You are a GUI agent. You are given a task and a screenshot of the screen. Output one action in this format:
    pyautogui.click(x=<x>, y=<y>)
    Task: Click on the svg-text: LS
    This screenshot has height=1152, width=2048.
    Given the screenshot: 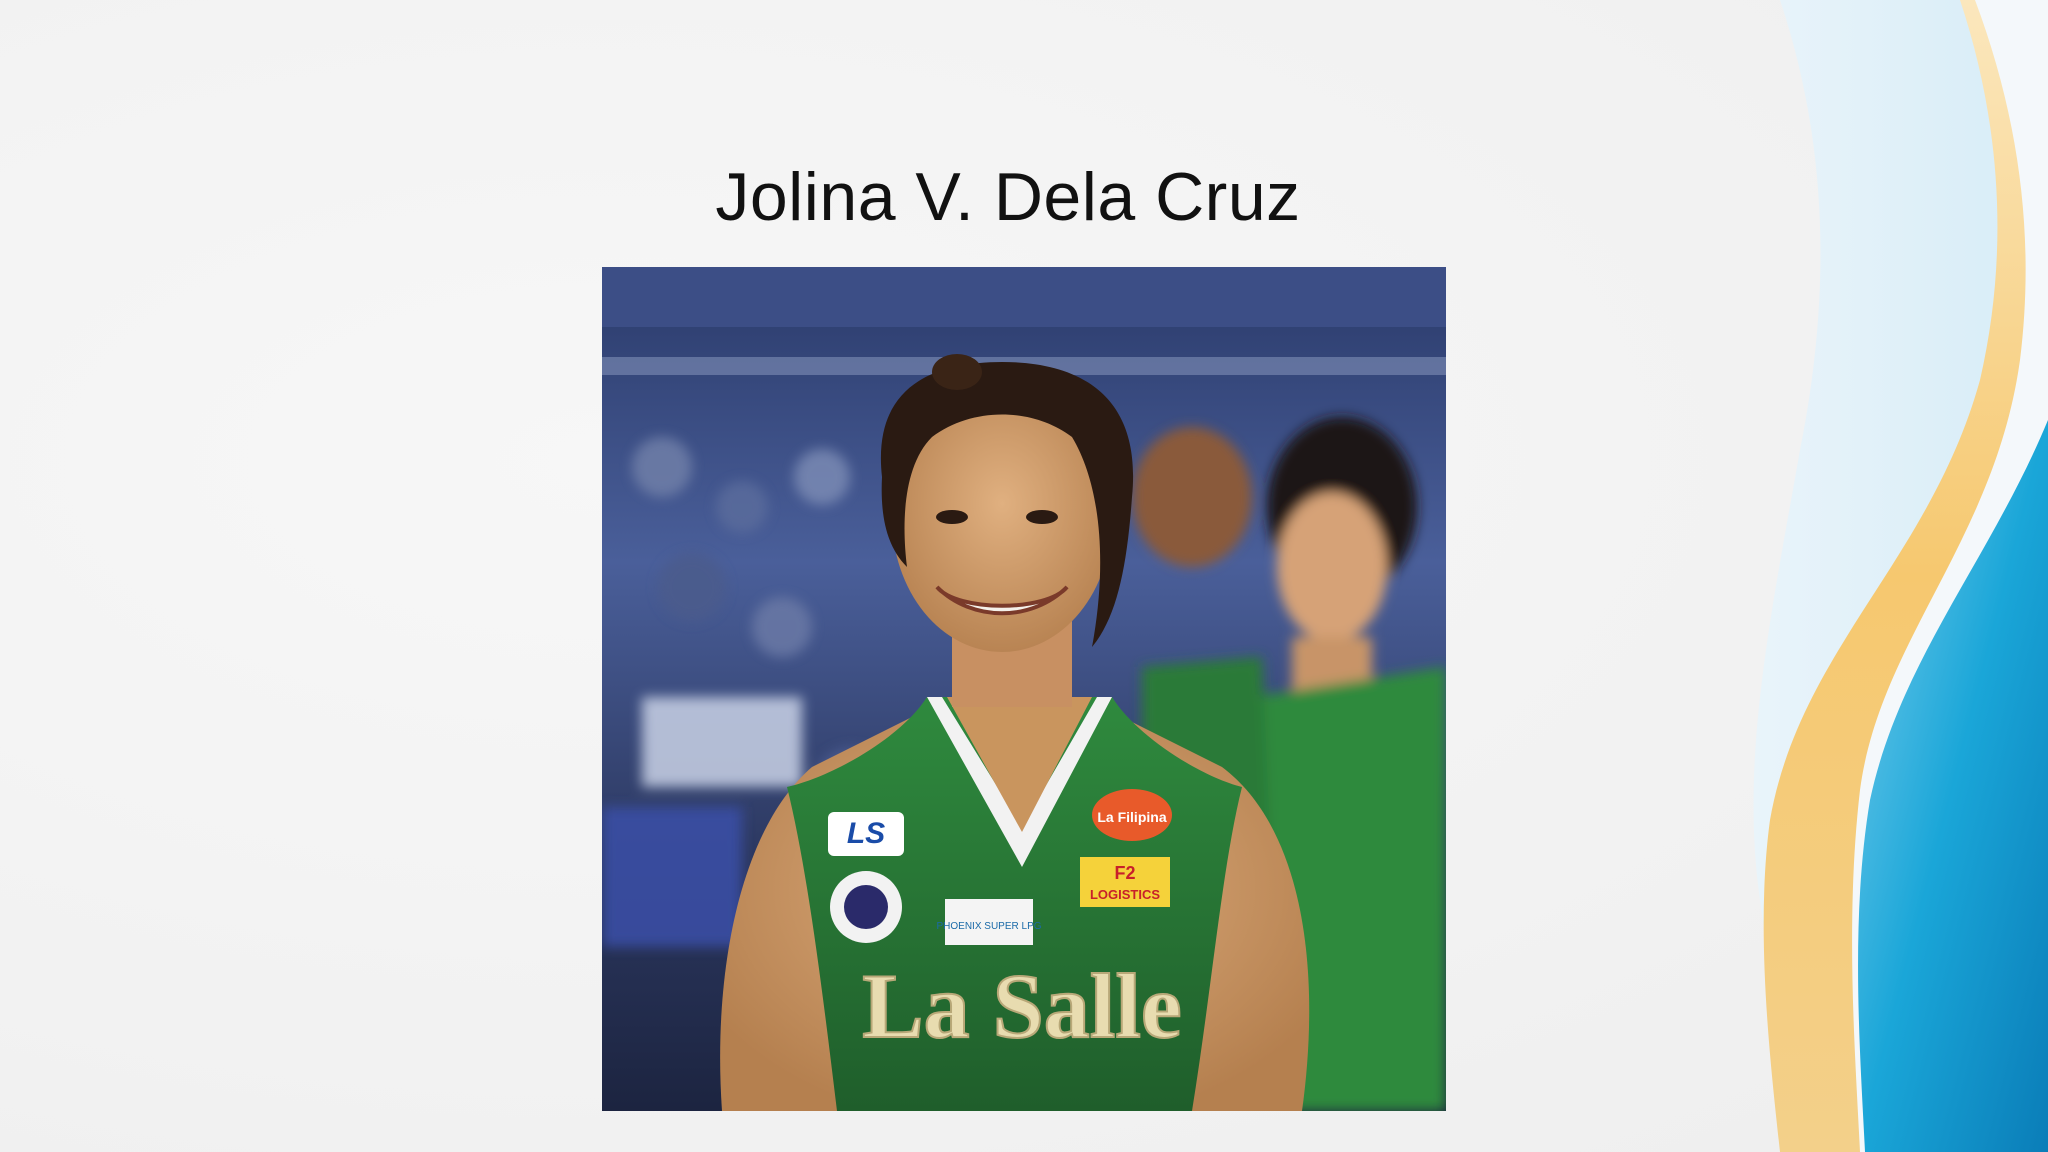 What is the action you would take?
    pyautogui.click(x=866, y=833)
    